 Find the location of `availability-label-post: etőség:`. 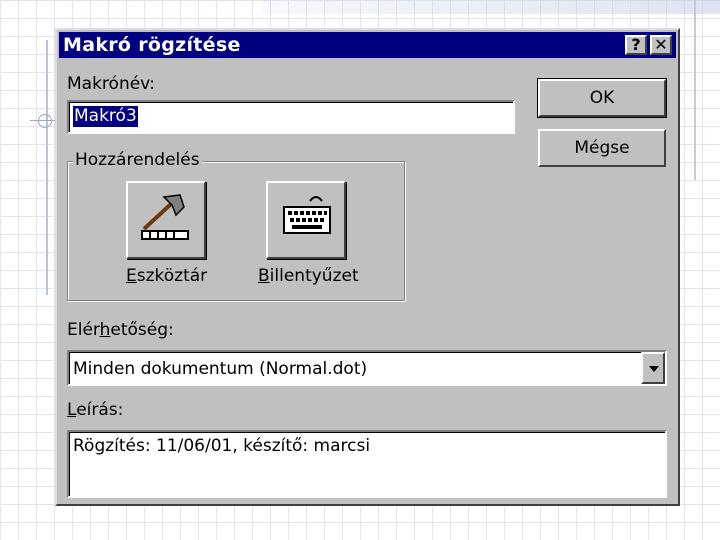

availability-label-post: etőség: is located at coordinates (142, 330).